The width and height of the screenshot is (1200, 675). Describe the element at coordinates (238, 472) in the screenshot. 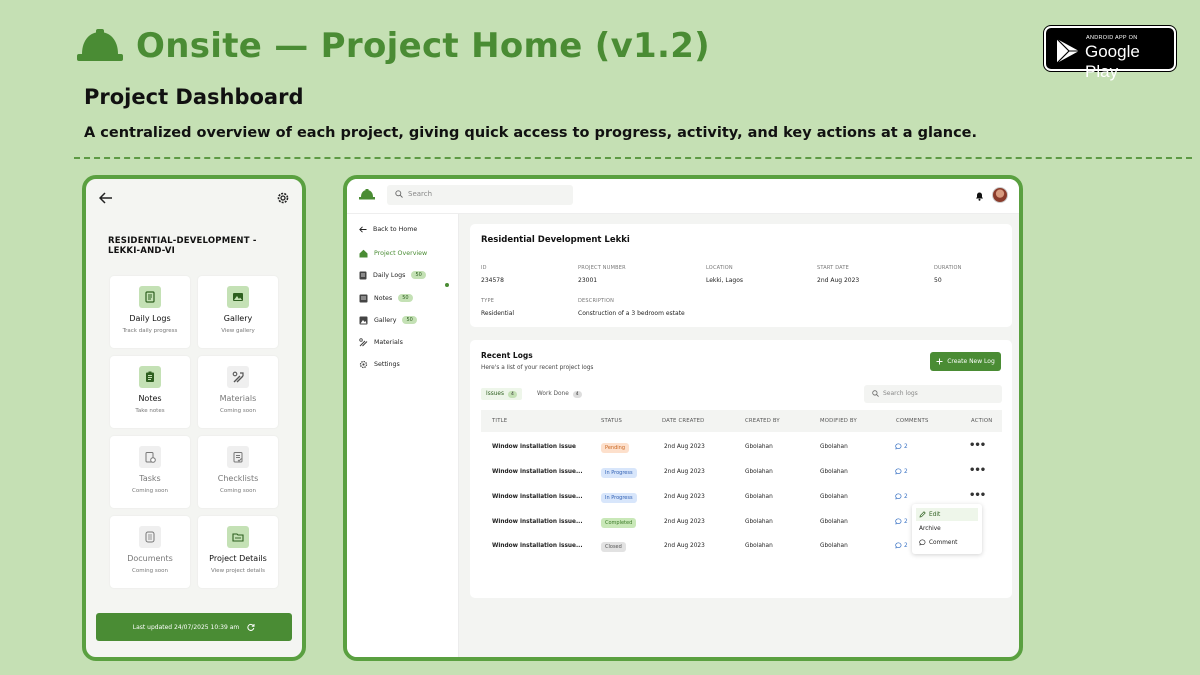

I see `tile-checklists: Checklists Coming soon` at that location.